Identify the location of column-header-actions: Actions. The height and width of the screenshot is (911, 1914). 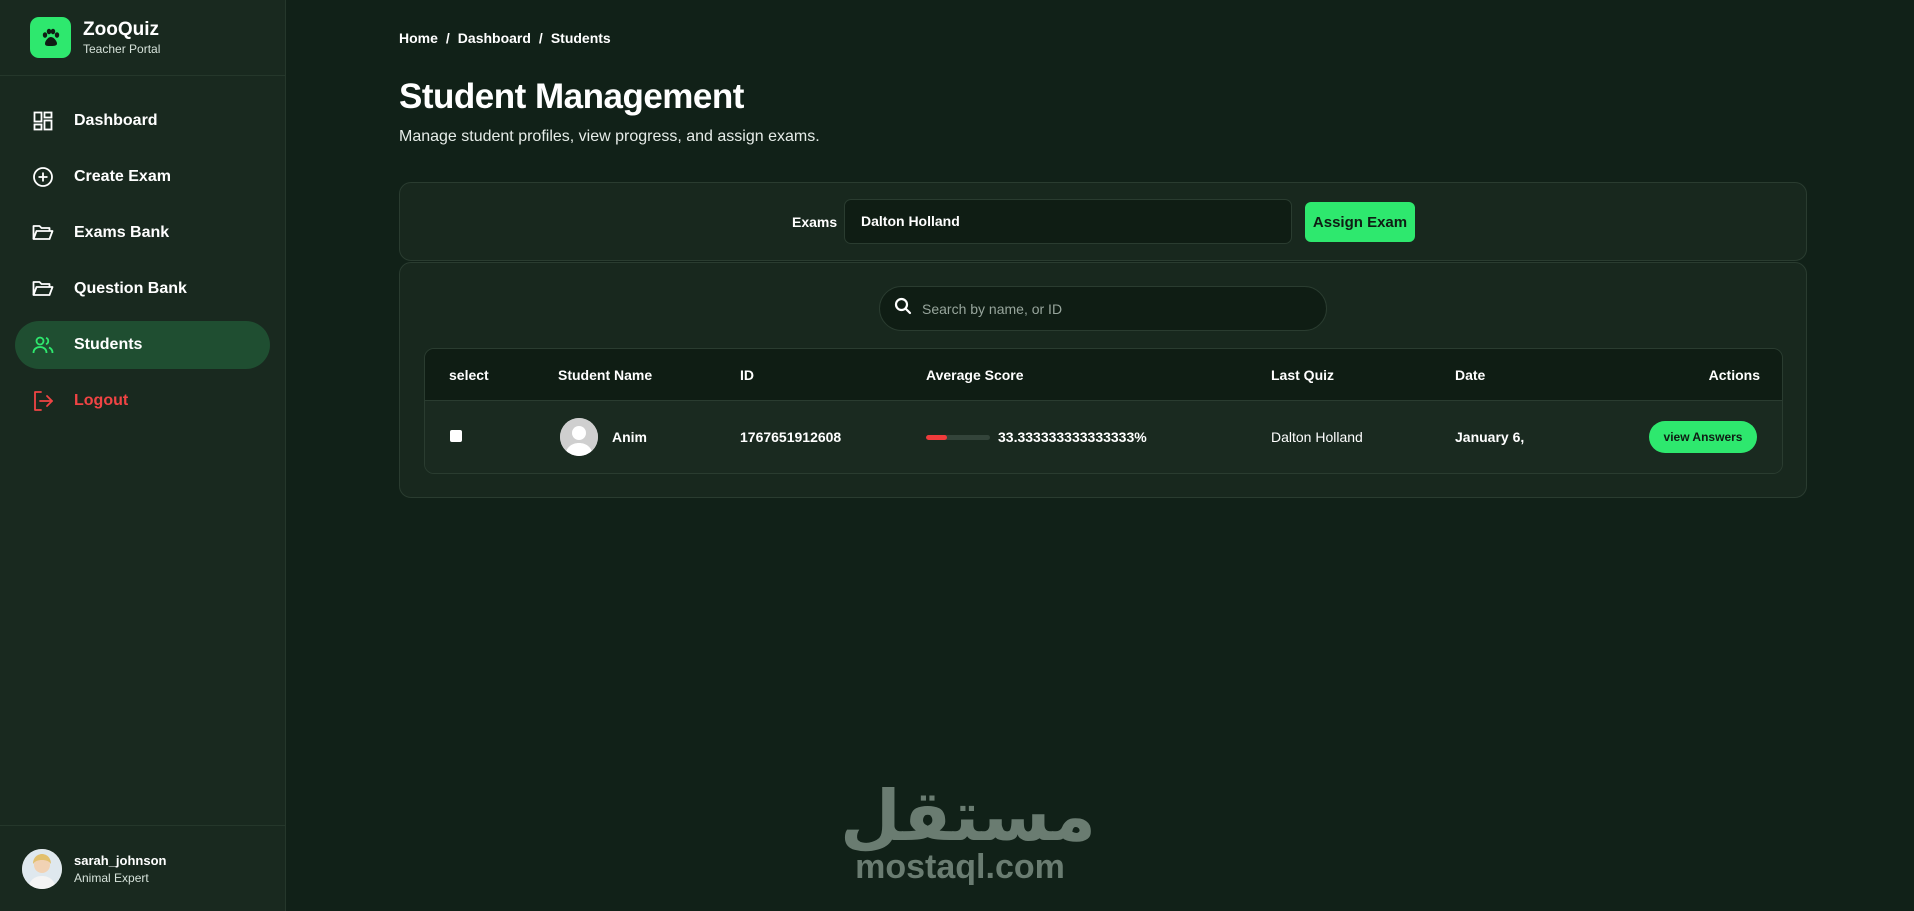
(1734, 375).